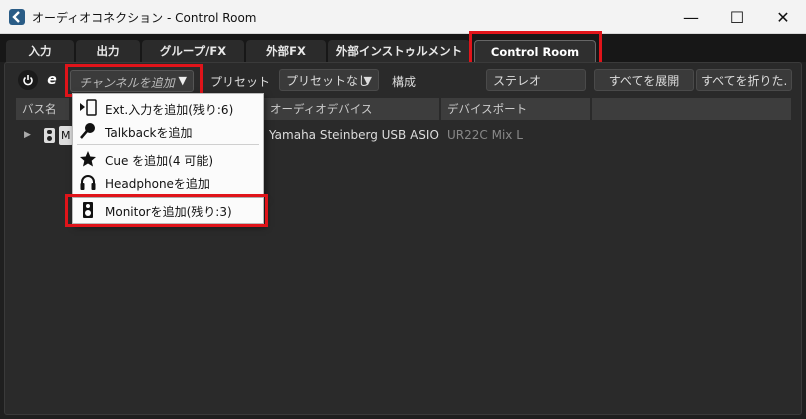  Describe the element at coordinates (352, 109) in the screenshot. I see `column-header-audio-device: オーディオデバイス` at that location.